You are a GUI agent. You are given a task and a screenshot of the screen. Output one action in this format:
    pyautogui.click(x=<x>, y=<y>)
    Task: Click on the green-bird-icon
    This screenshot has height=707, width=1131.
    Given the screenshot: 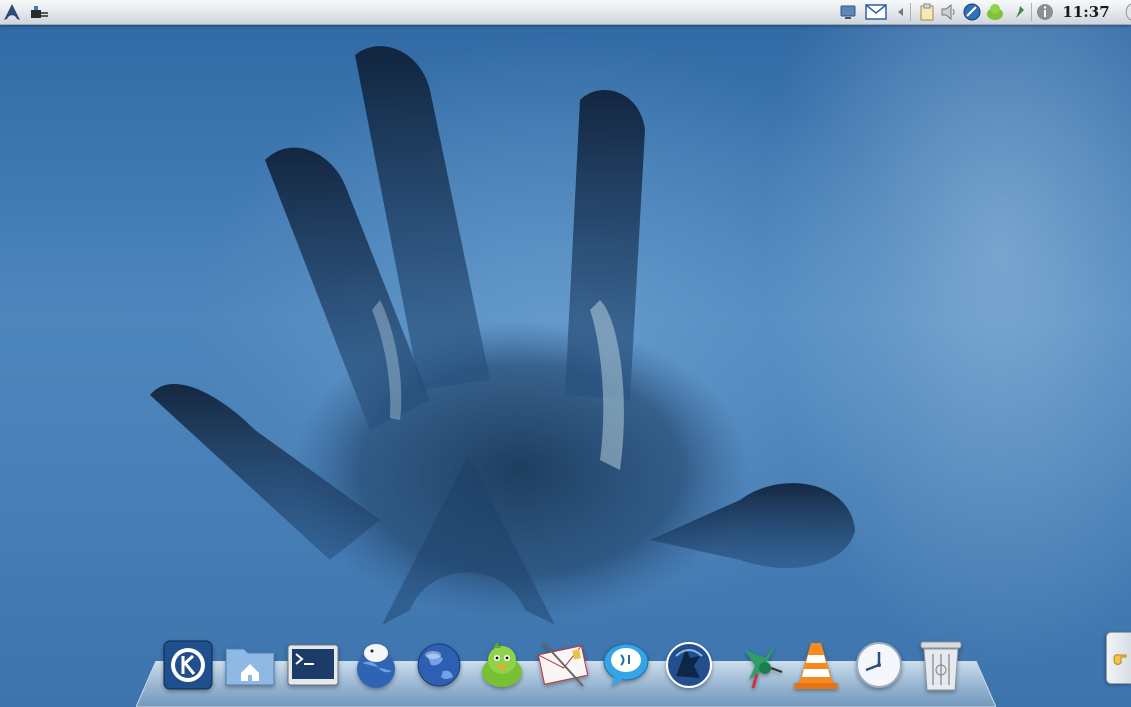 What is the action you would take?
    pyautogui.click(x=502, y=664)
    